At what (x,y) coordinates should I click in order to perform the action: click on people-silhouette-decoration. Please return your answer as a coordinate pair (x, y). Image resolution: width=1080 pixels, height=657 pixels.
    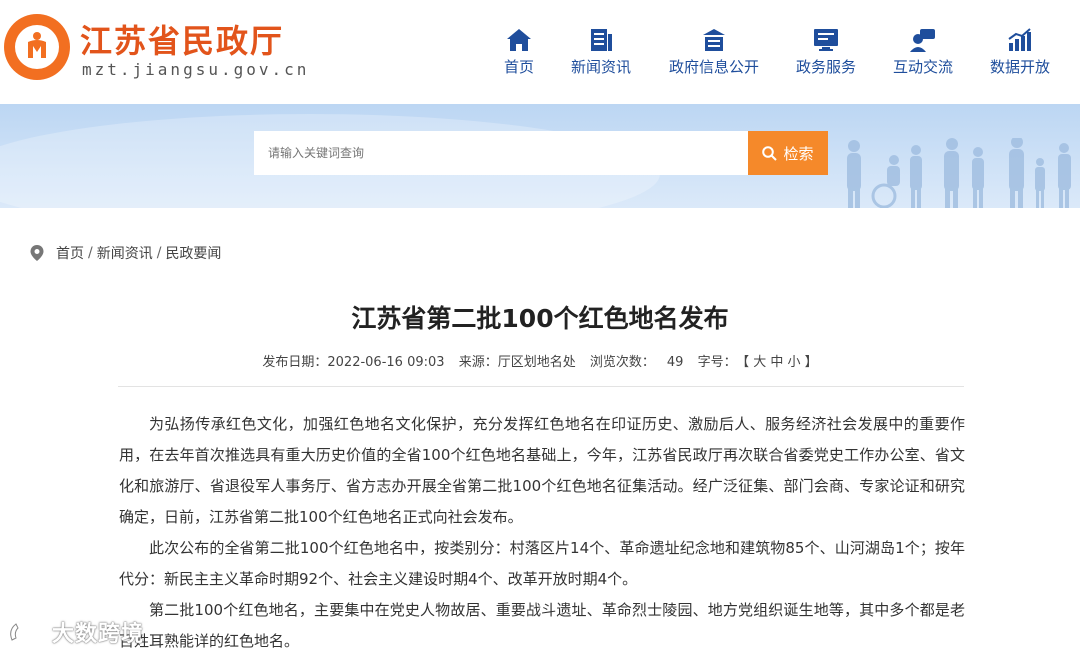
    Looking at the image, I should click on (959, 173).